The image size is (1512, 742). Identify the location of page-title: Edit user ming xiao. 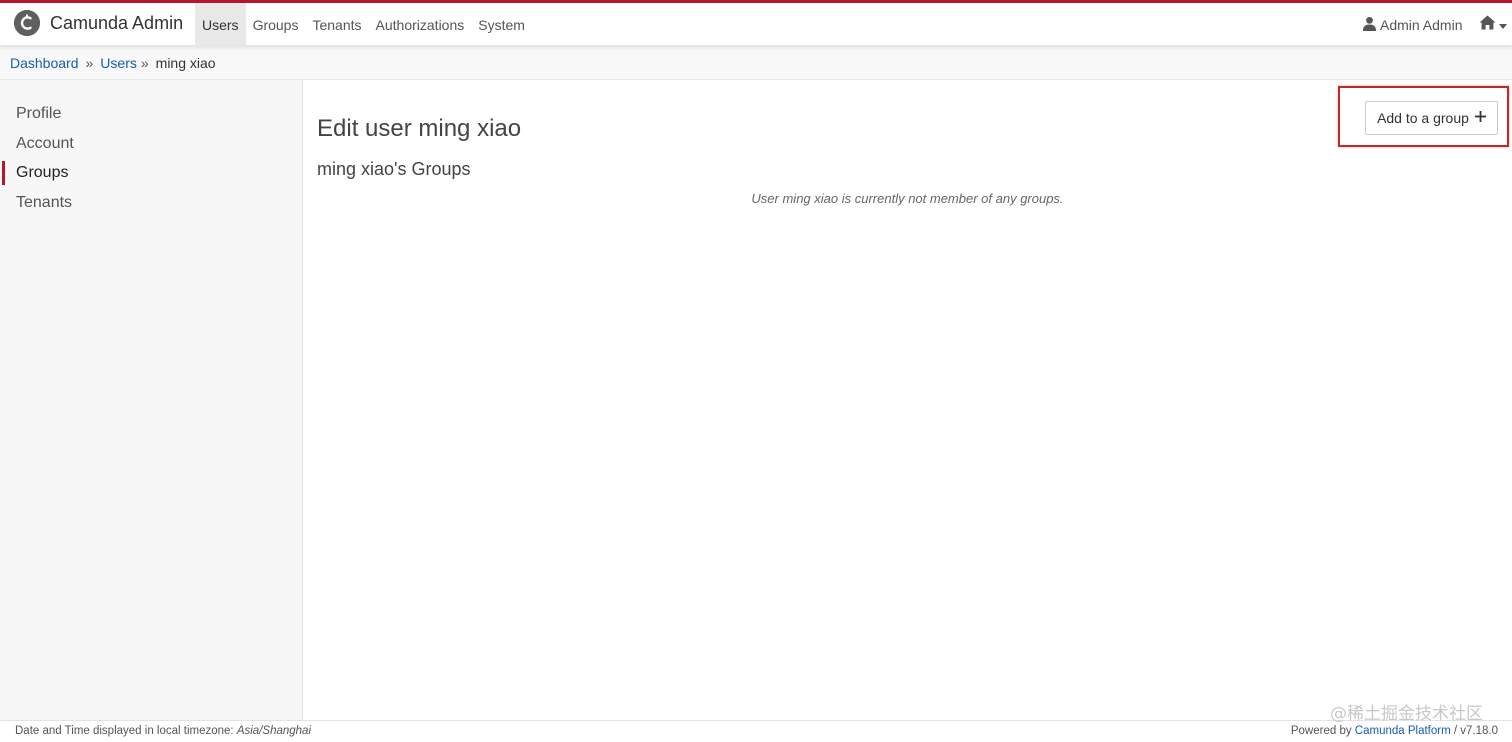
(419, 128).